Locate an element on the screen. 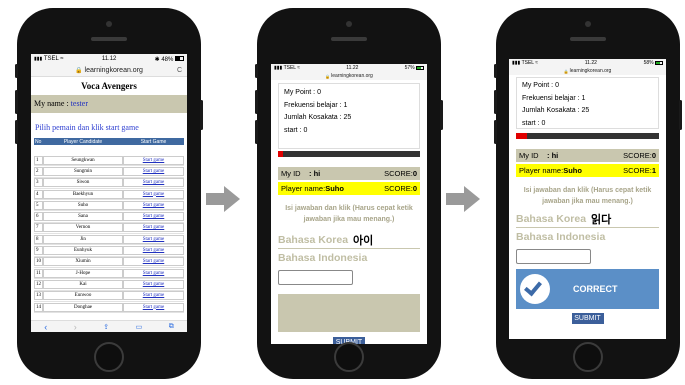 The width and height of the screenshot is (685, 385). row-number: 12 is located at coordinates (38, 284).